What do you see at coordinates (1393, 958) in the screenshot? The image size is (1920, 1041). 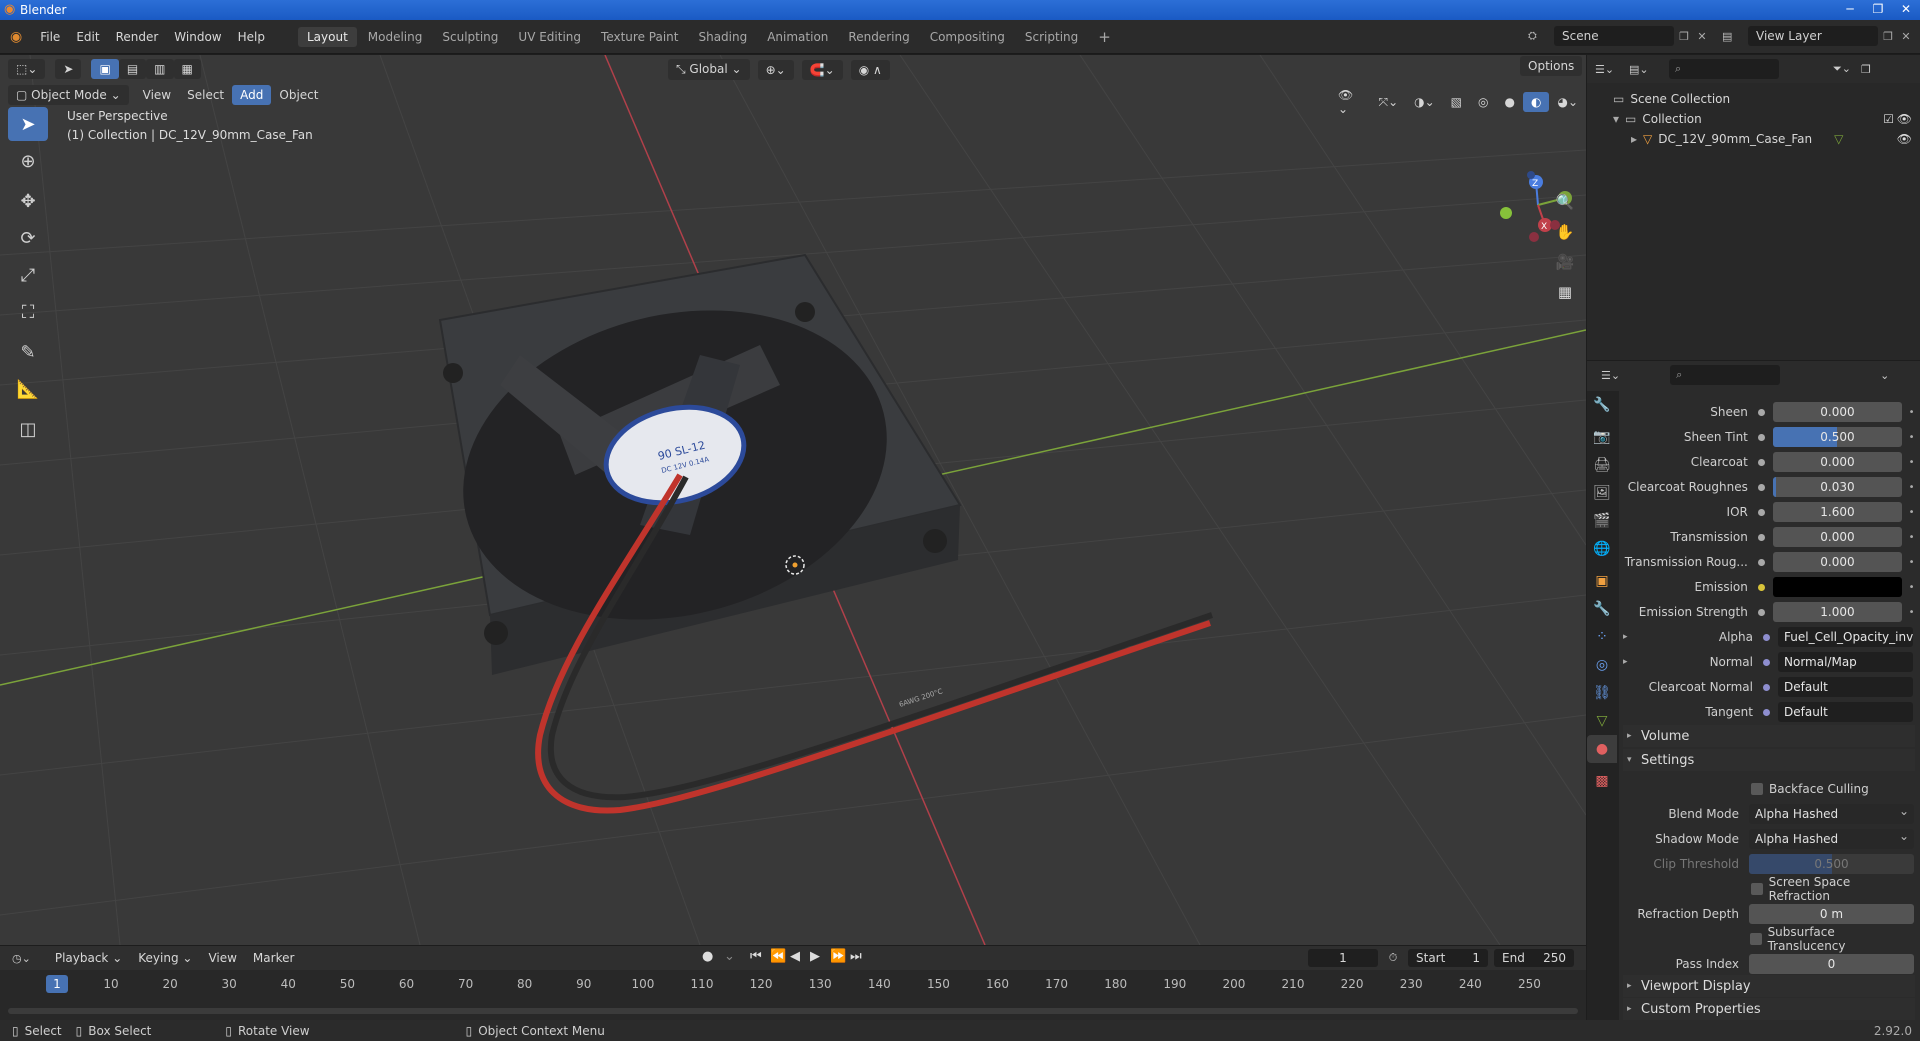 I see `preview-range-icon: ⏱` at bounding box center [1393, 958].